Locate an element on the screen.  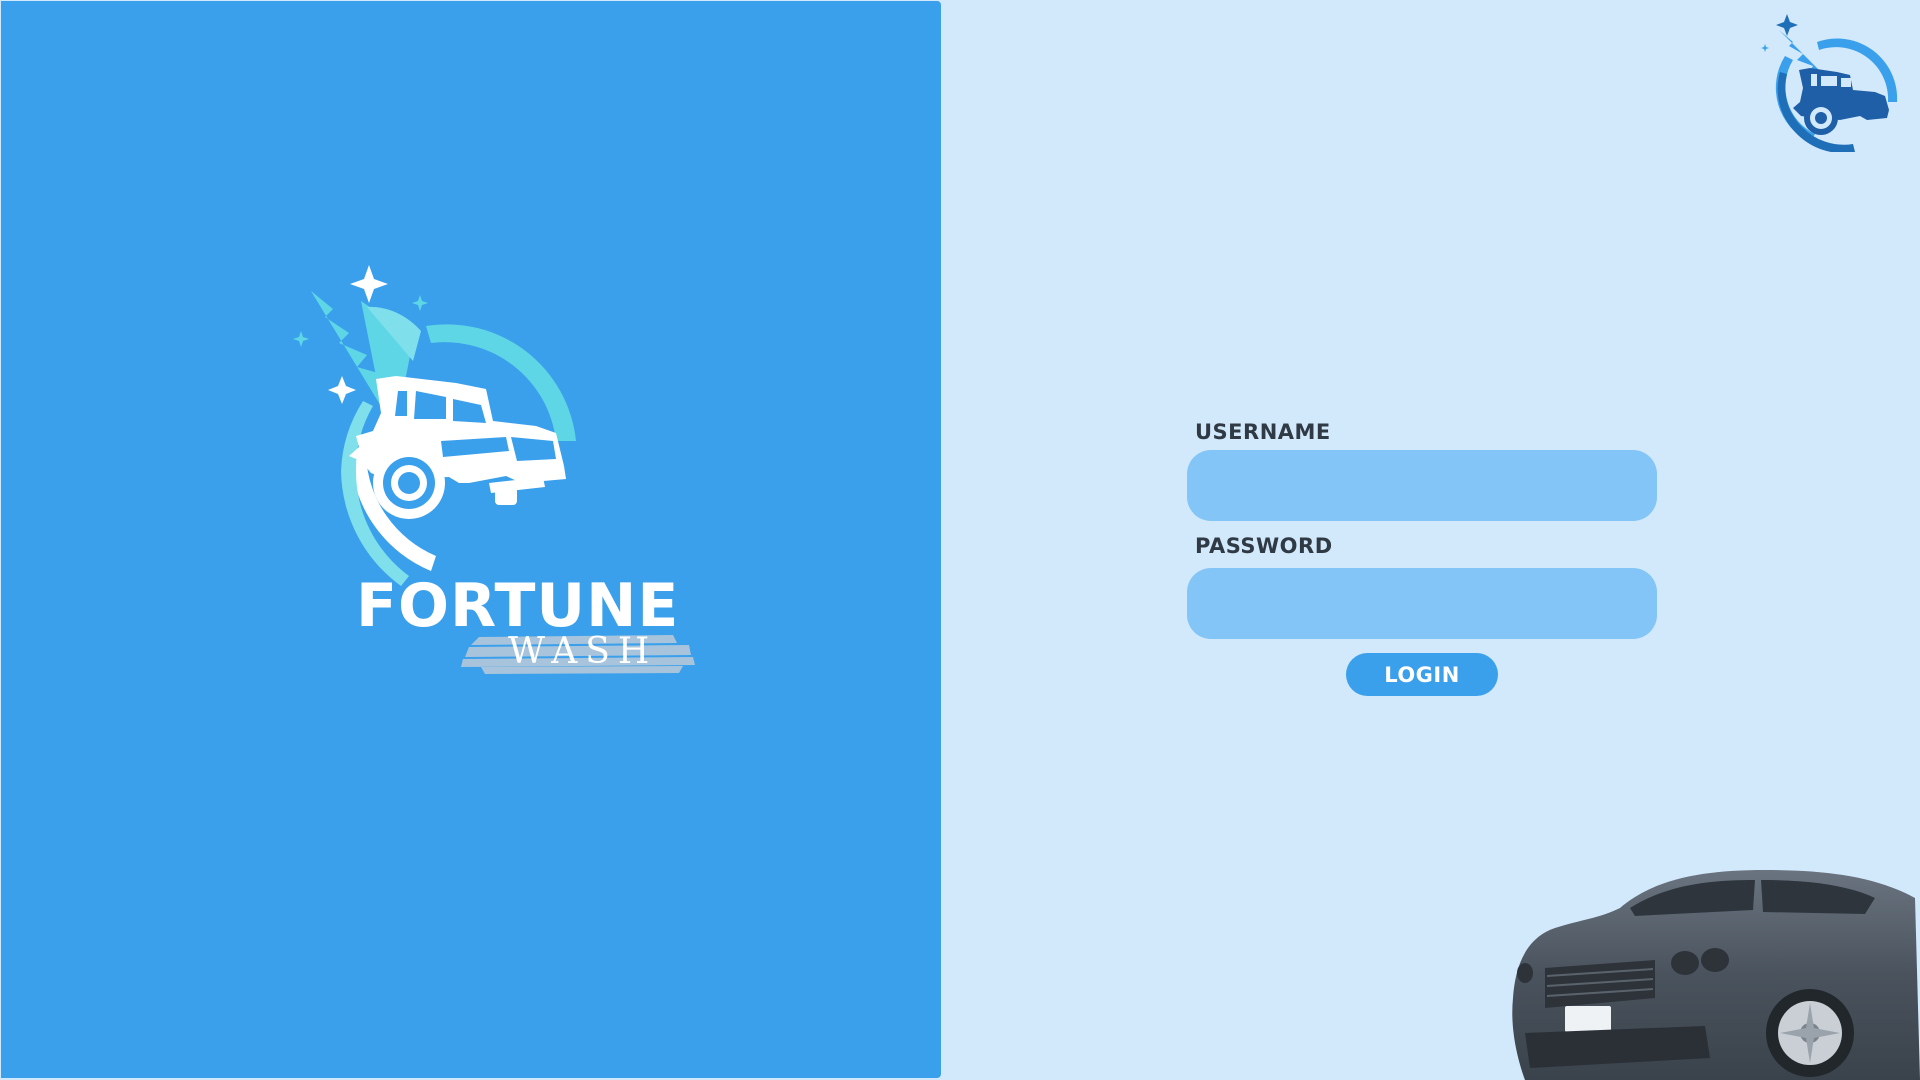
brand-subtitle: WASH is located at coordinates (583, 651).